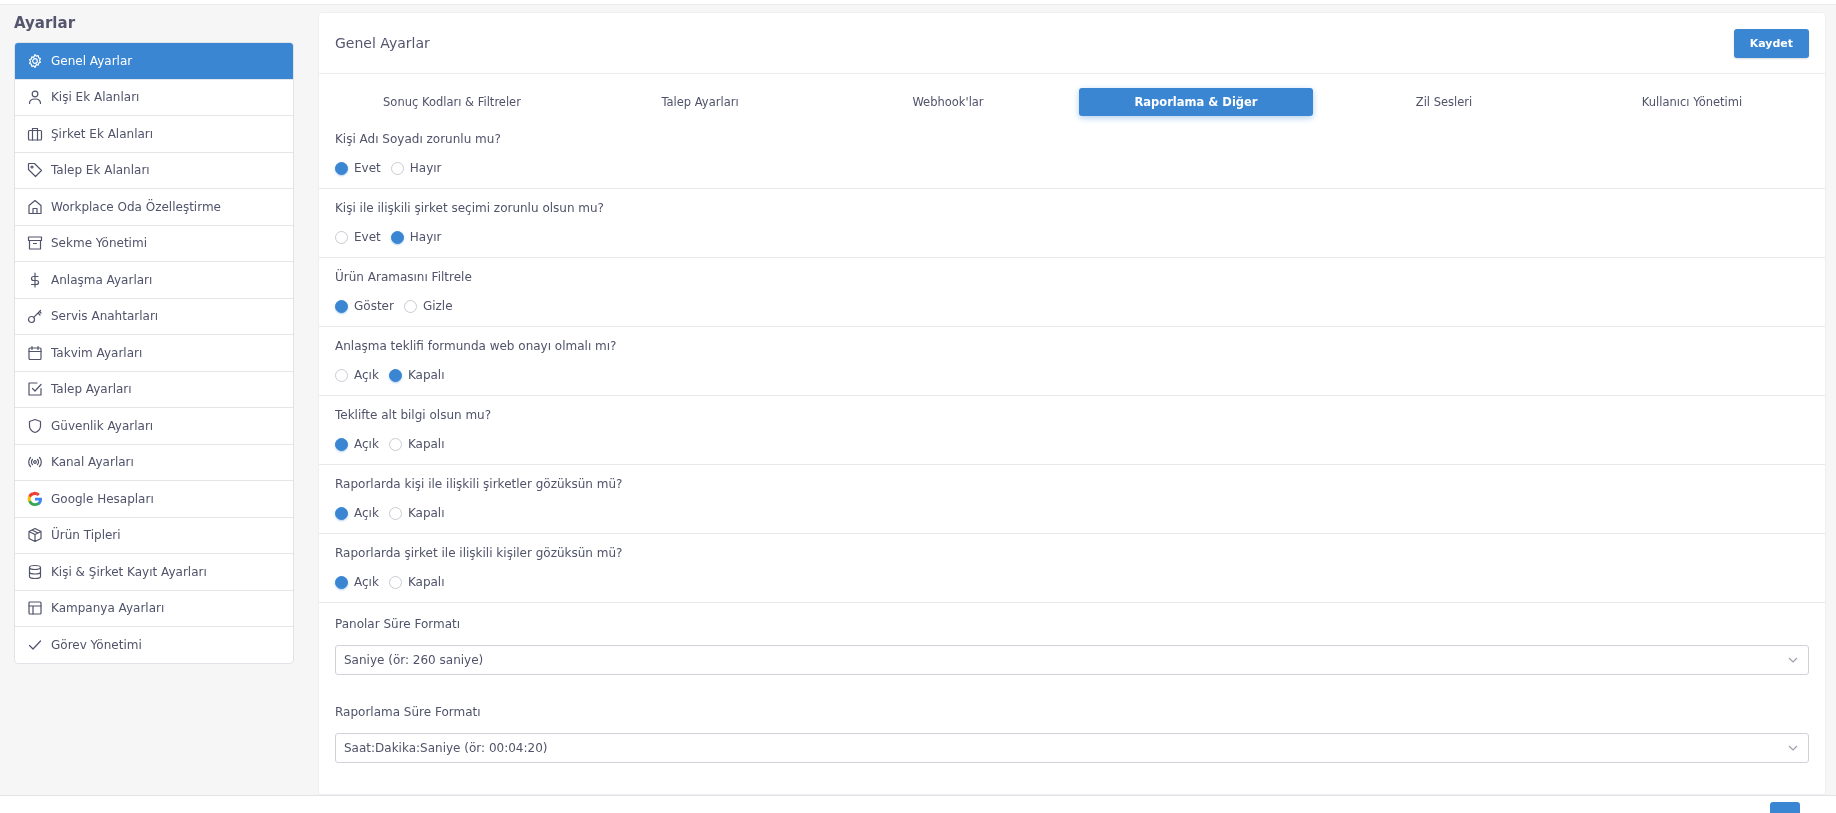 This screenshot has width=1836, height=813. Describe the element at coordinates (35, 133) in the screenshot. I see `briefcase-icon` at that location.